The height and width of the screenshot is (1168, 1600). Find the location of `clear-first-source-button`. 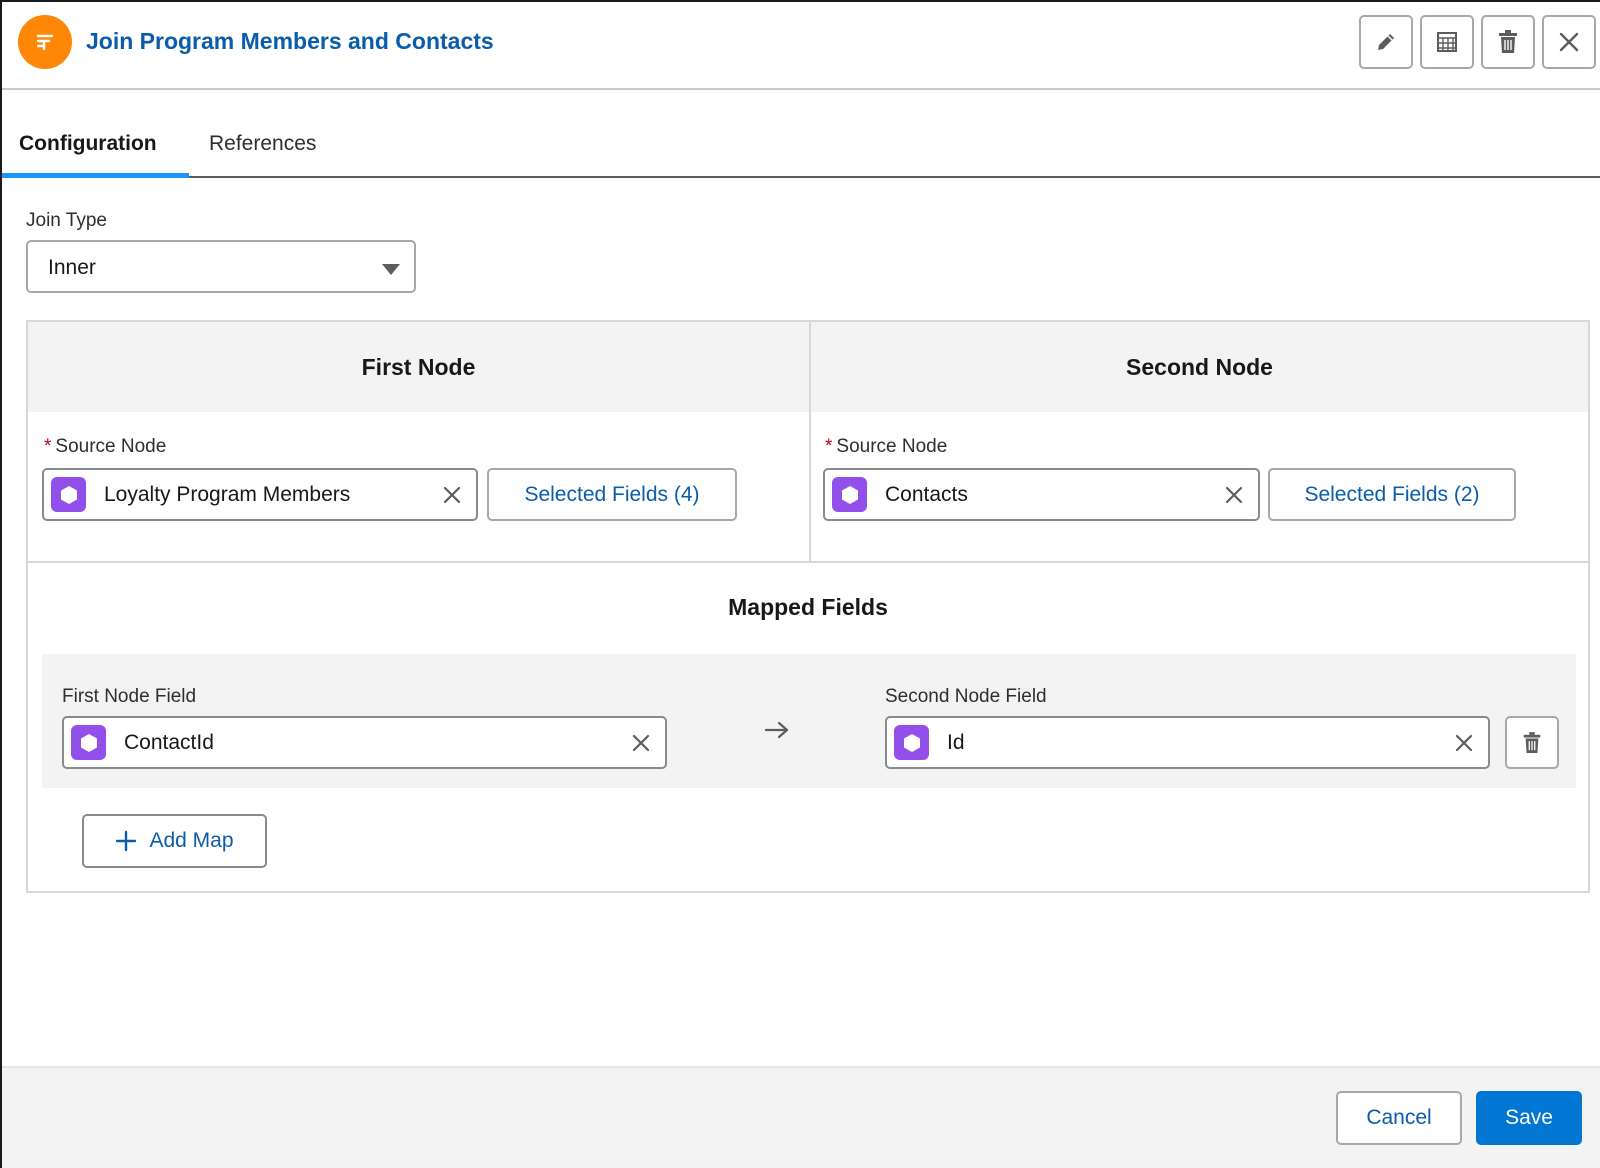

clear-first-source-button is located at coordinates (452, 495).